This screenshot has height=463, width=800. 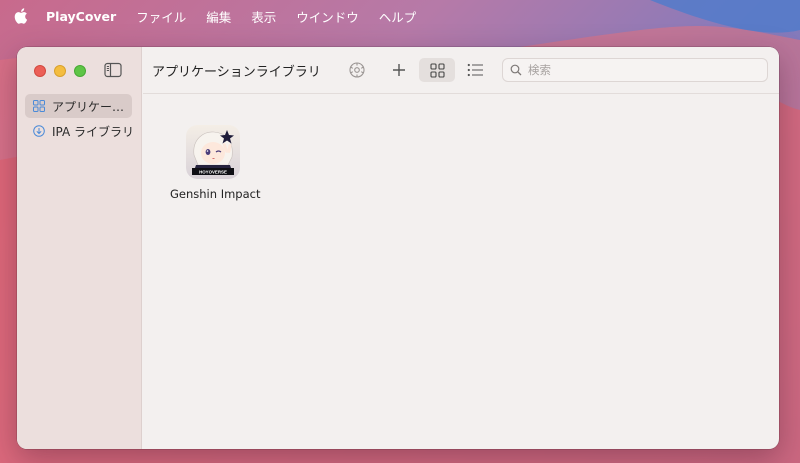 What do you see at coordinates (516, 70) in the screenshot?
I see `search-icon` at bounding box center [516, 70].